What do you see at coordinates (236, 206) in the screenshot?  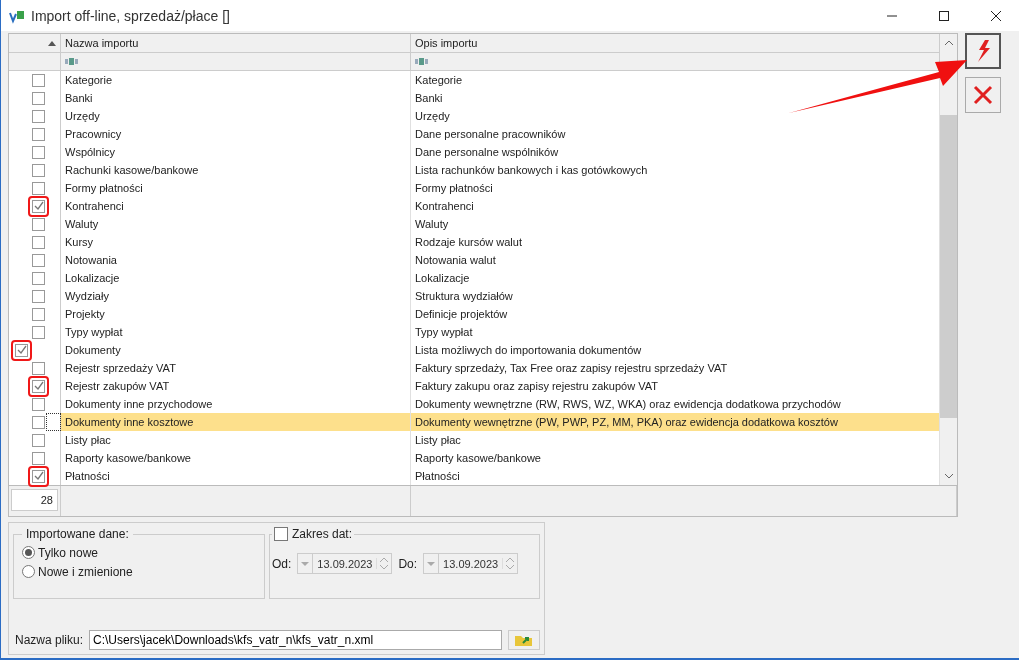 I see `table-cell: Kontrahenci` at bounding box center [236, 206].